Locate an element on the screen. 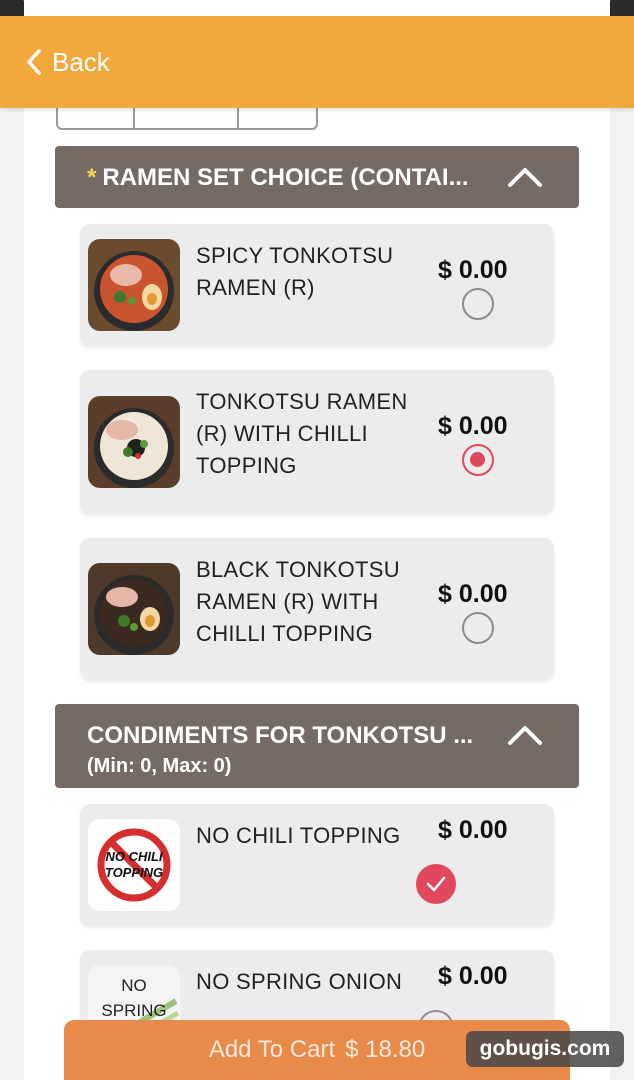  item-name: NO CHILI TOPPING is located at coordinates (298, 835).